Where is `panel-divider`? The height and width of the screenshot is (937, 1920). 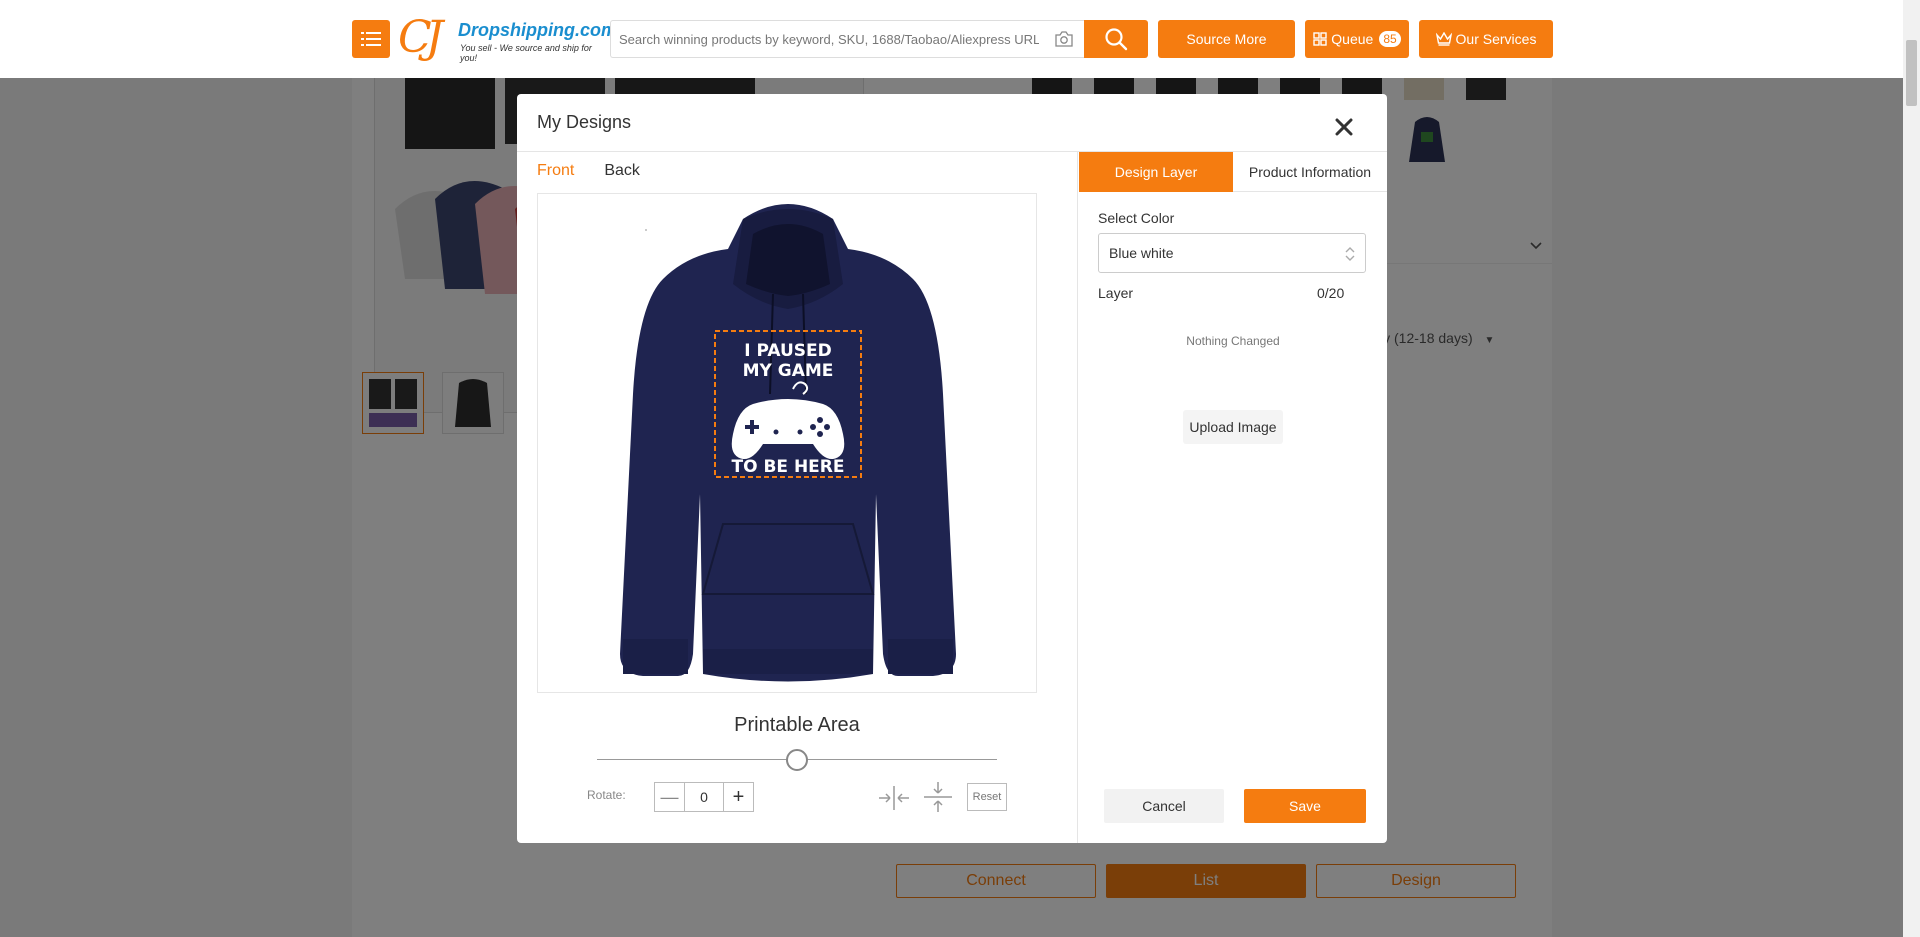 panel-divider is located at coordinates (1077, 497).